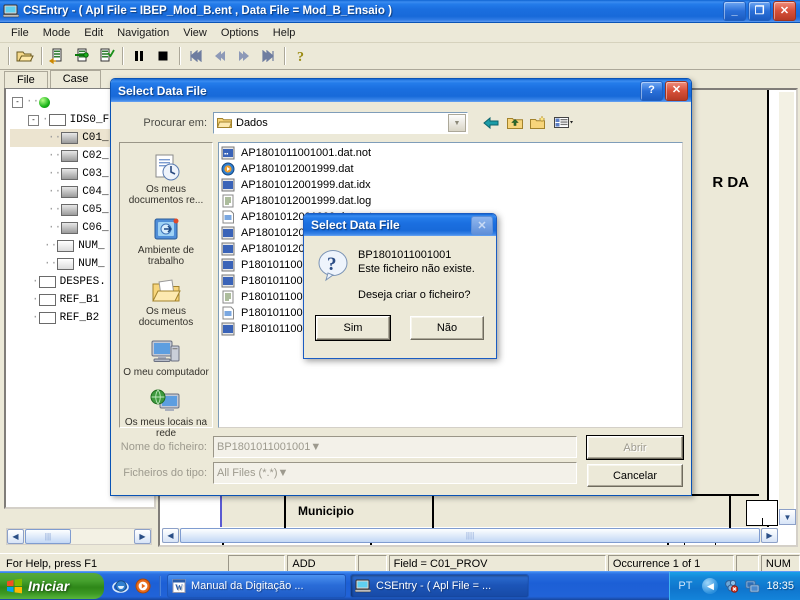 Image resolution: width=800 pixels, height=600 pixels. Describe the element at coordinates (220, 56) in the screenshot. I see `previous-icon` at that location.